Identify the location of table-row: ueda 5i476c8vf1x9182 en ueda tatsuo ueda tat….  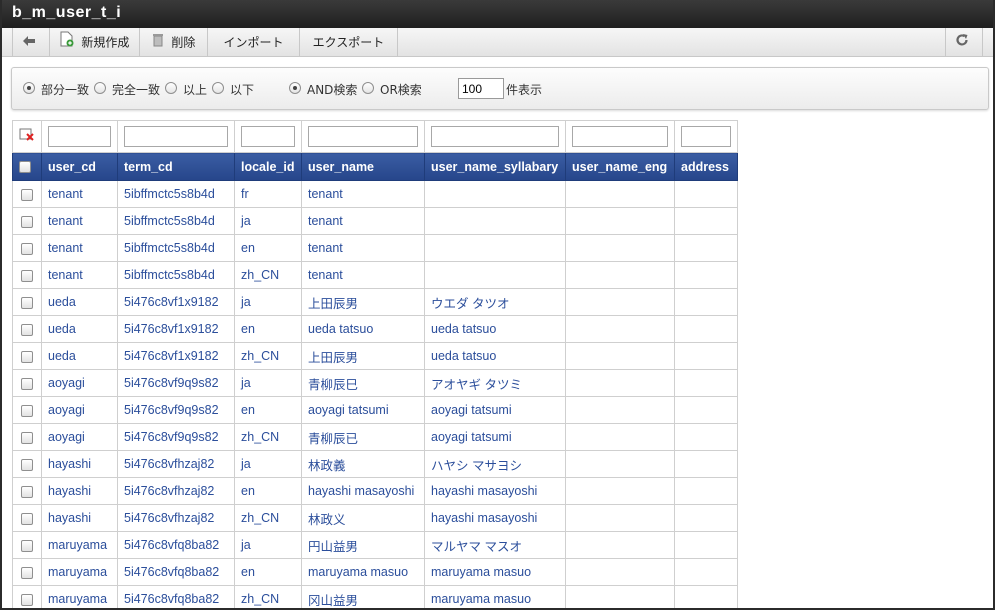
(375, 329).